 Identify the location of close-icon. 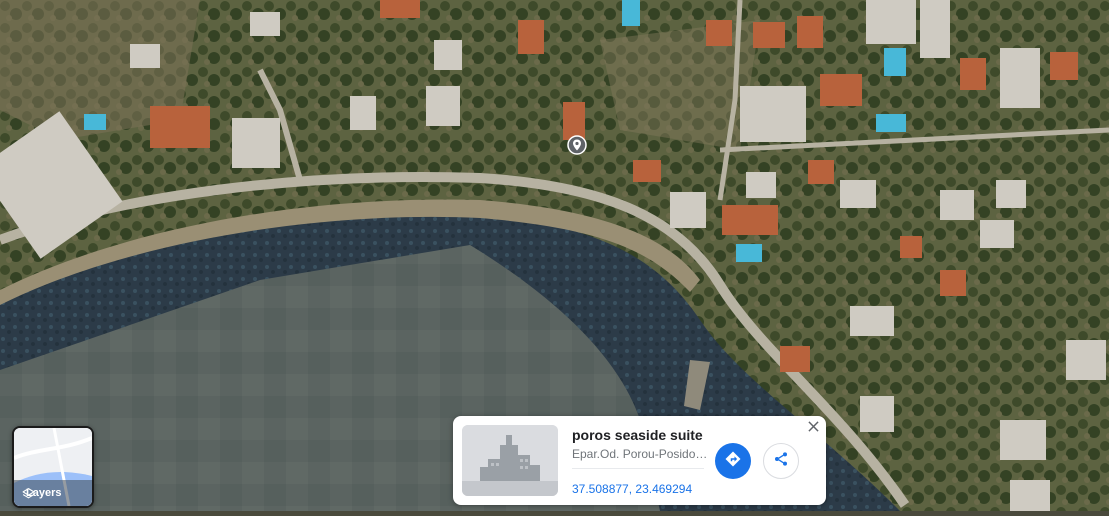
(813, 428).